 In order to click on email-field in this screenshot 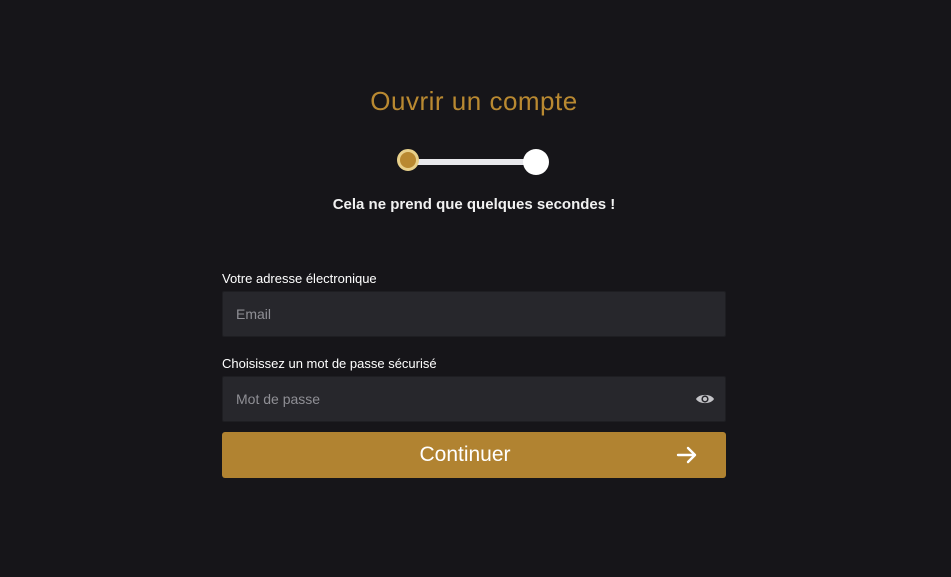, I will do `click(474, 314)`.